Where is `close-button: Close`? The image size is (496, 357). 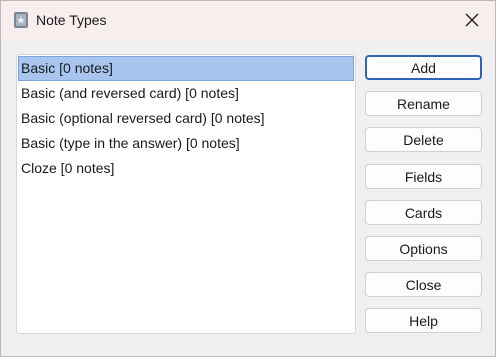 close-button: Close is located at coordinates (423, 285).